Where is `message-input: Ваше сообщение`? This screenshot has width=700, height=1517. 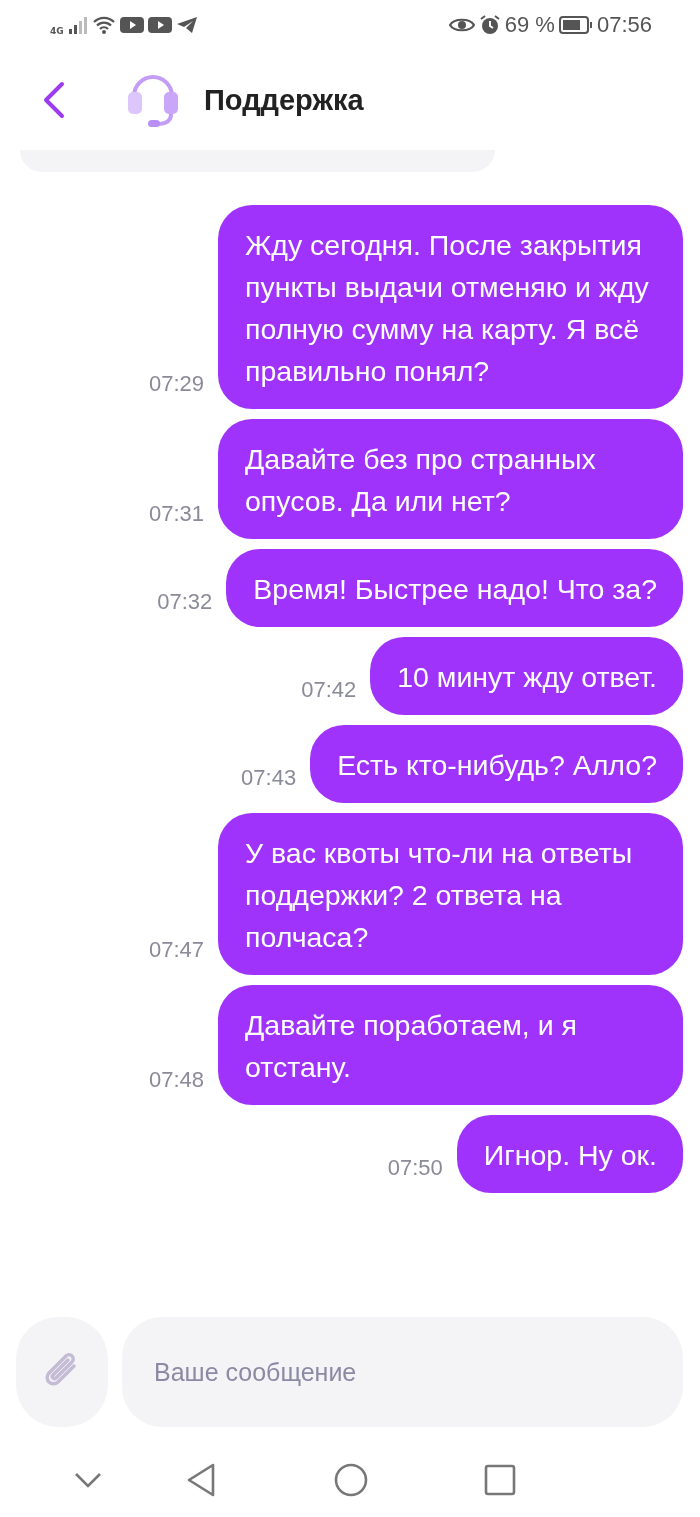 message-input: Ваше сообщение is located at coordinates (402, 1372).